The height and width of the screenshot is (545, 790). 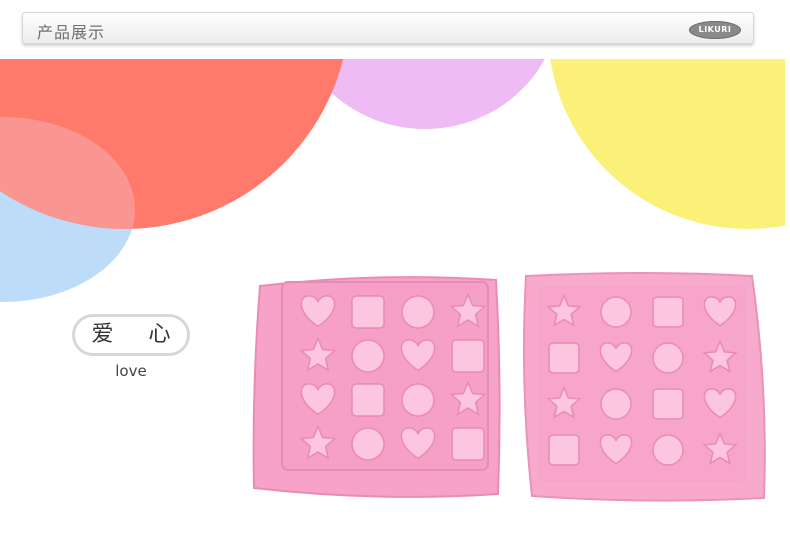 What do you see at coordinates (715, 30) in the screenshot?
I see `brand-logo: LIKURI` at bounding box center [715, 30].